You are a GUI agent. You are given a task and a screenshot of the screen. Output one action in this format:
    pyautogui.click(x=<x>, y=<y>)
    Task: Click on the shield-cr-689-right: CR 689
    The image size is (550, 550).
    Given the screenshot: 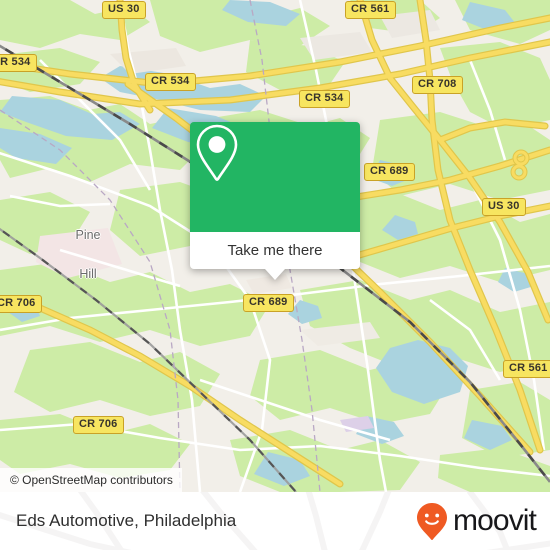 What is the action you would take?
    pyautogui.click(x=389, y=172)
    